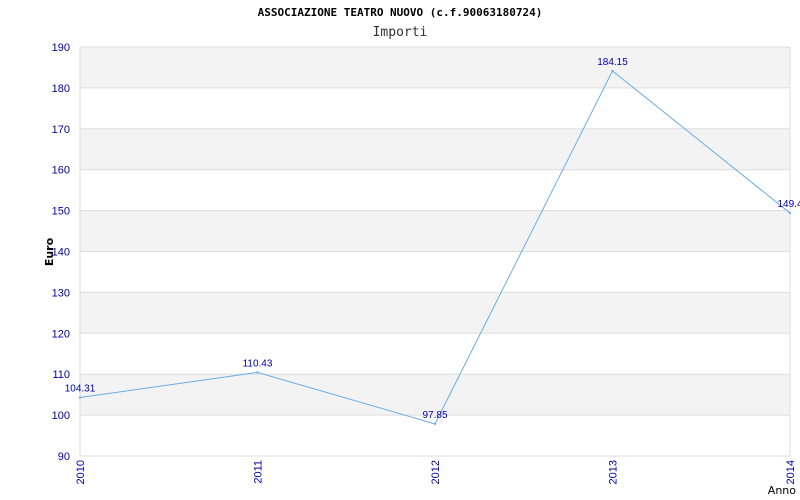  I want to click on y-tick-label: 190, so click(61, 48).